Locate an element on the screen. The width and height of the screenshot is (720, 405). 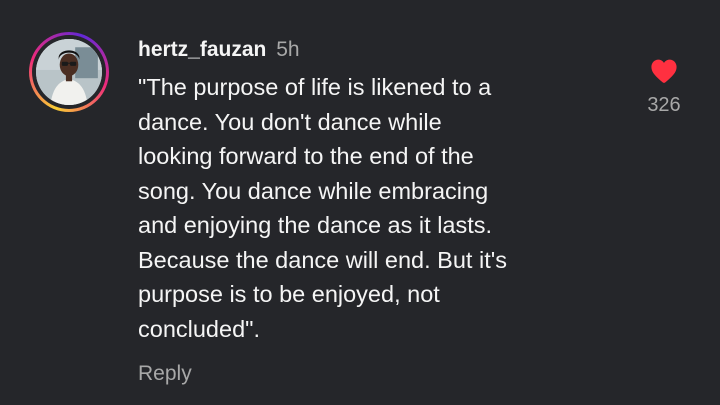
heart-filled-icon is located at coordinates (664, 71).